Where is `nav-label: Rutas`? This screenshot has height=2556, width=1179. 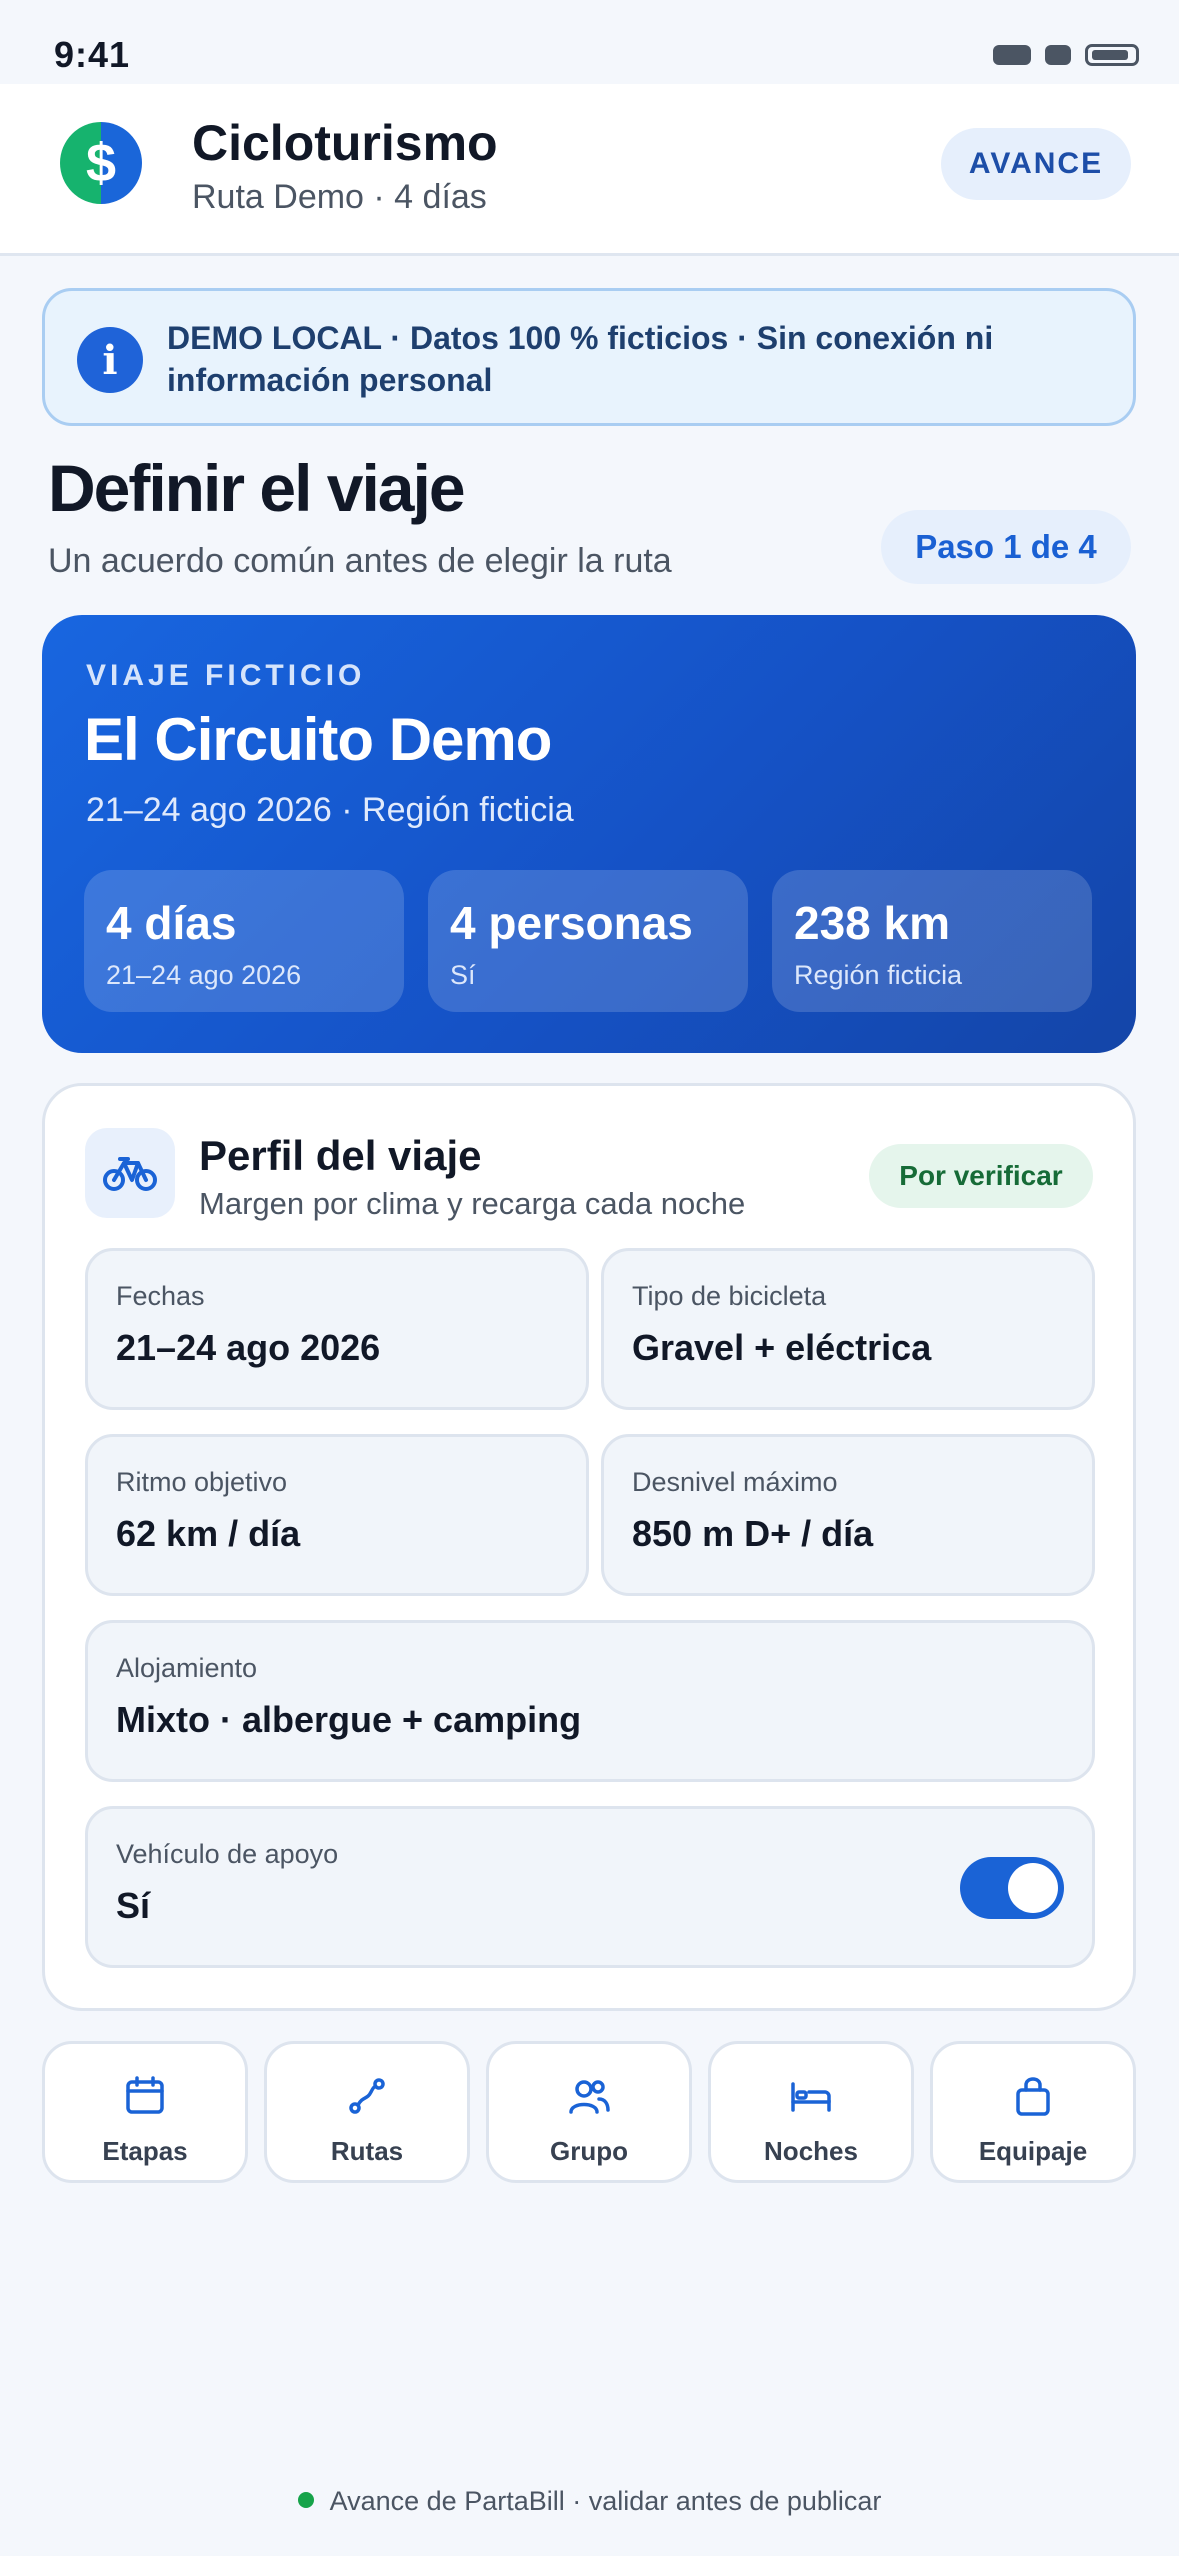 nav-label: Rutas is located at coordinates (367, 2151).